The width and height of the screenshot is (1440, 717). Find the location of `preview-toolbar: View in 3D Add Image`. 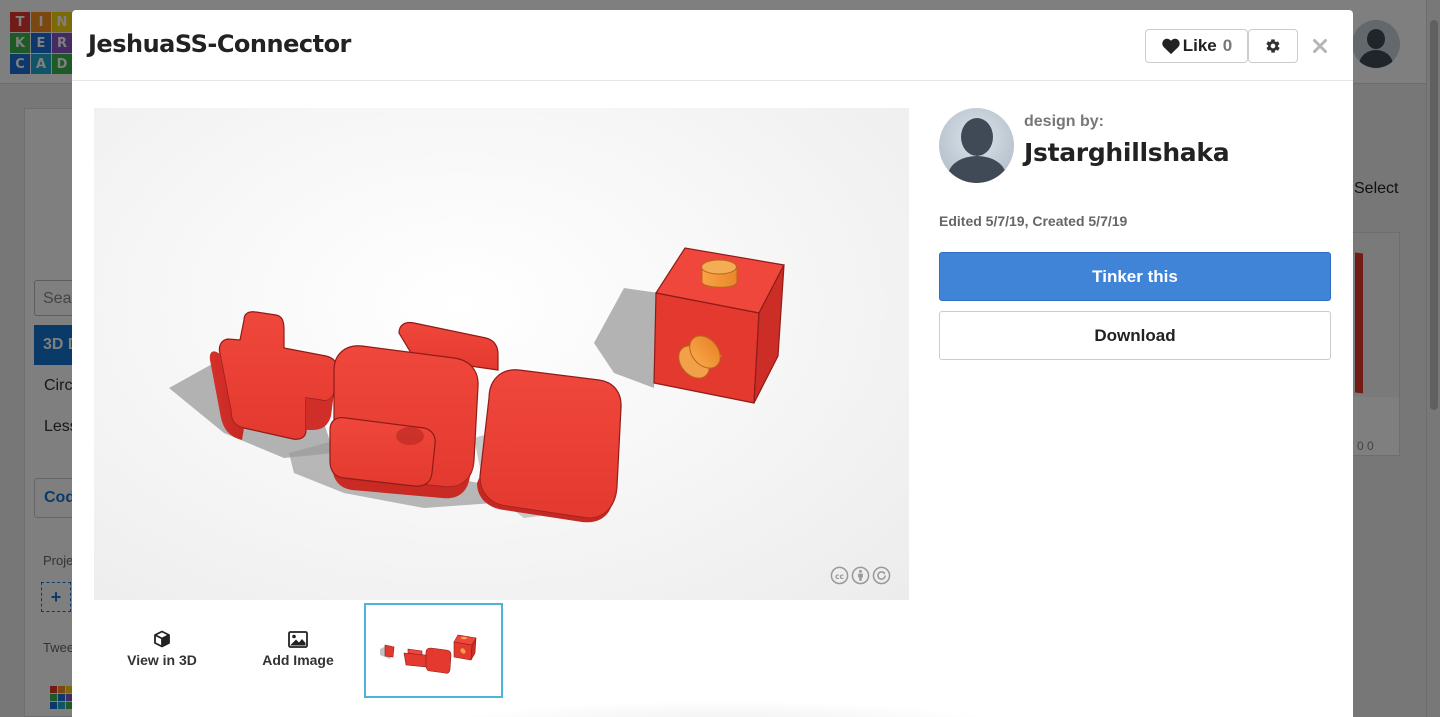

preview-toolbar: View in 3D Add Image is located at coordinates (501, 653).